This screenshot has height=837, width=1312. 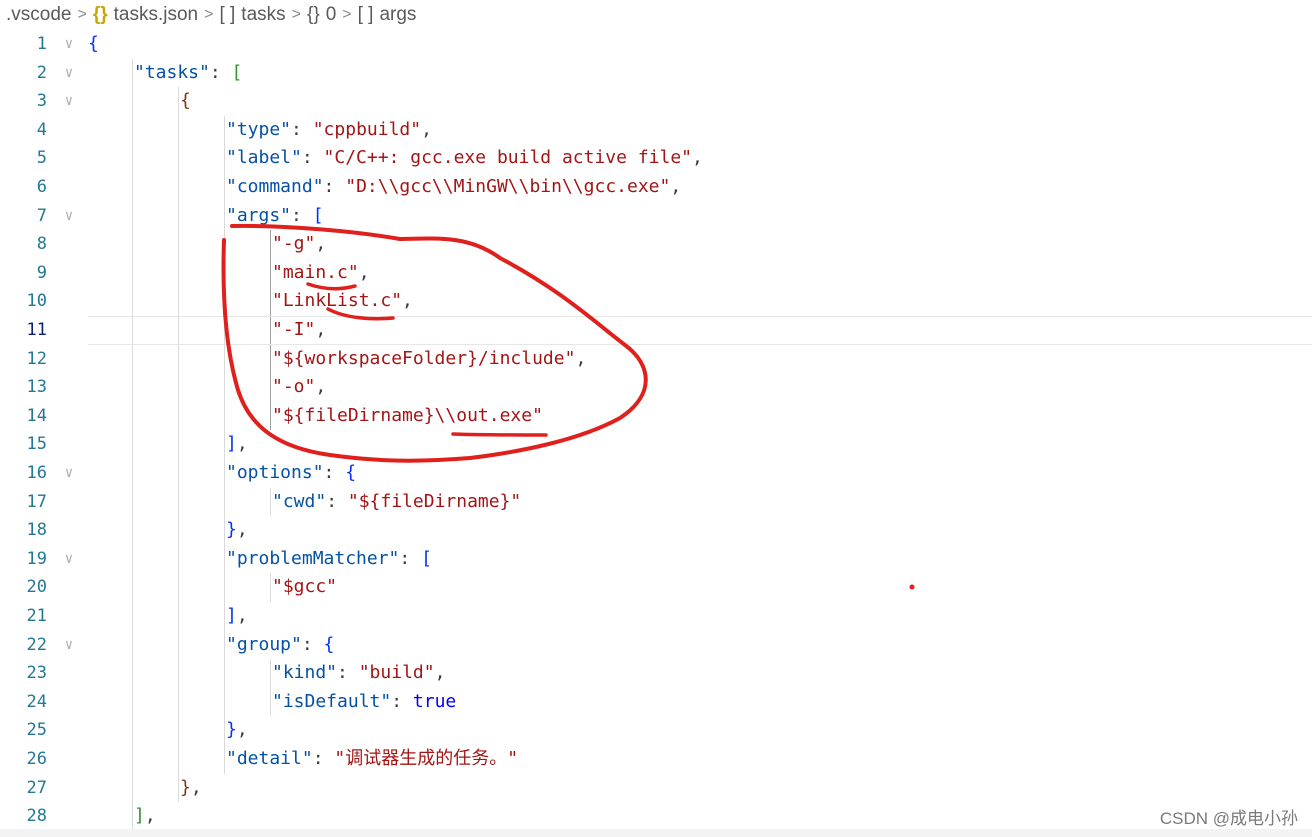 I want to click on code-token: "$gcc", so click(x=305, y=587).